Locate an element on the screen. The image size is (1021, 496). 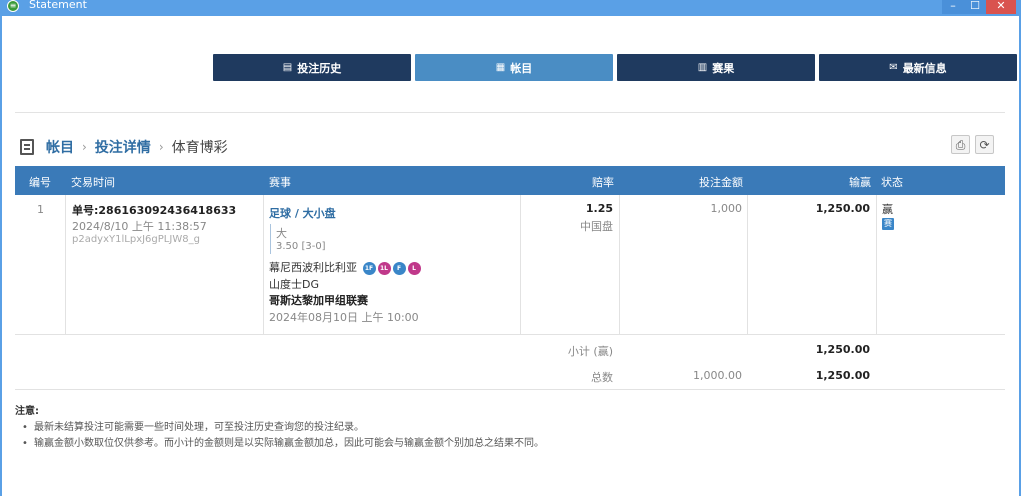
header-no: 编号 is located at coordinates (40, 182).